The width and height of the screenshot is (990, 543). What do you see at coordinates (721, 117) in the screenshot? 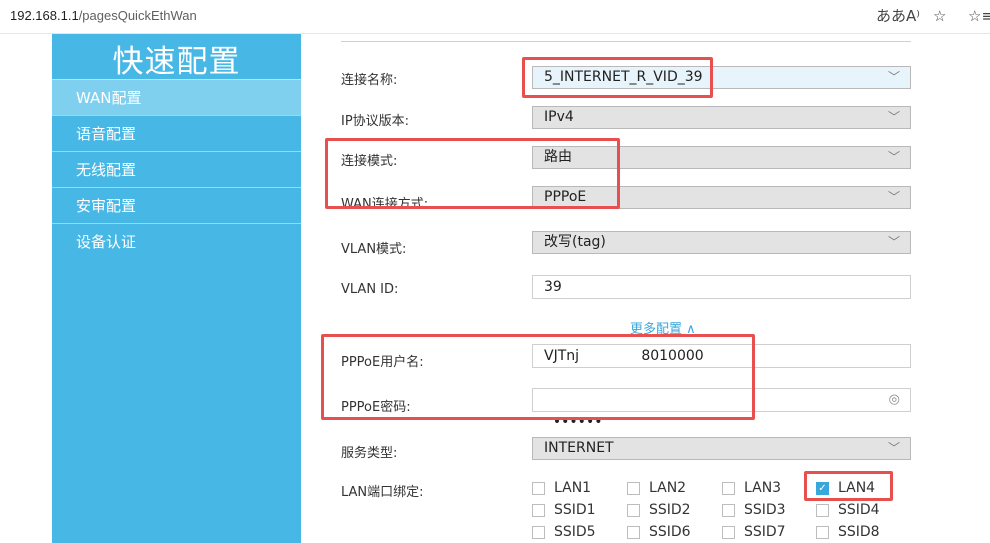
I see `ip-version-select: IPv4 ﹀` at bounding box center [721, 117].